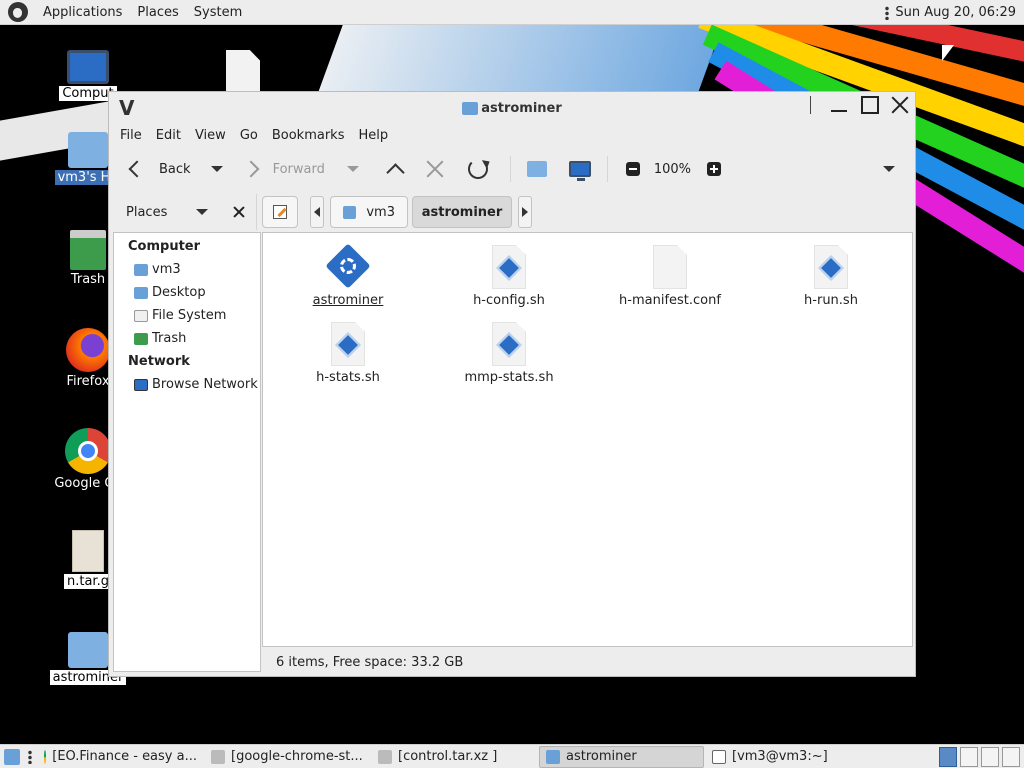  I want to click on taskbar-item-terminal: [vm3@vm3:~], so click(786, 757).